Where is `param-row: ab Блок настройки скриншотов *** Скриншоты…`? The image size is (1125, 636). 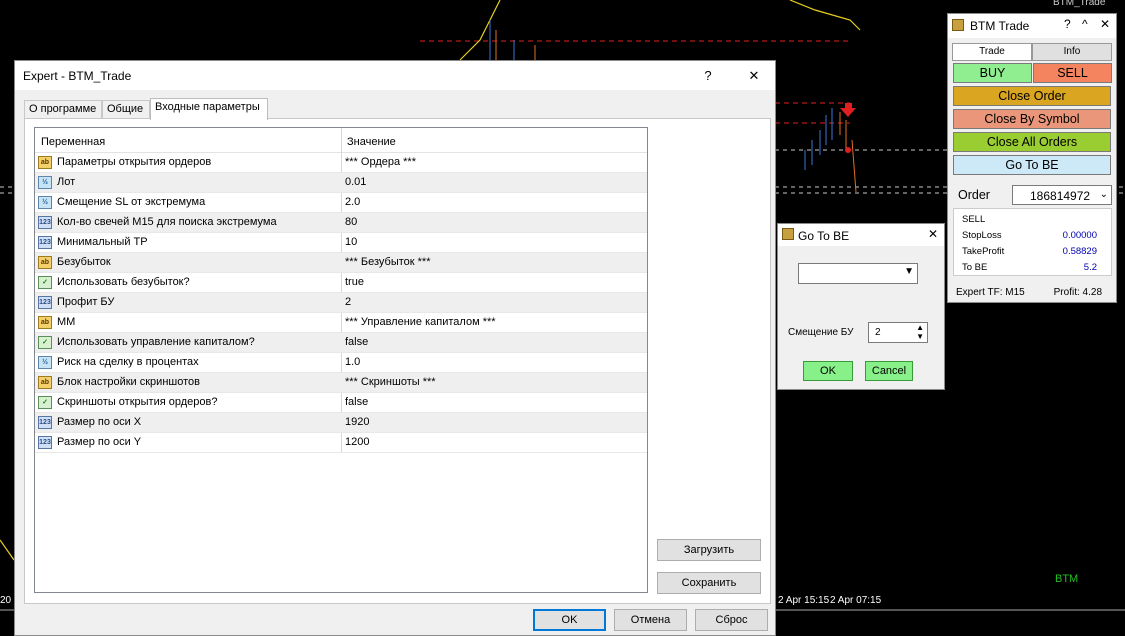
param-row: ab Блок настройки скриншотов *** Скриншоты… is located at coordinates (341, 383).